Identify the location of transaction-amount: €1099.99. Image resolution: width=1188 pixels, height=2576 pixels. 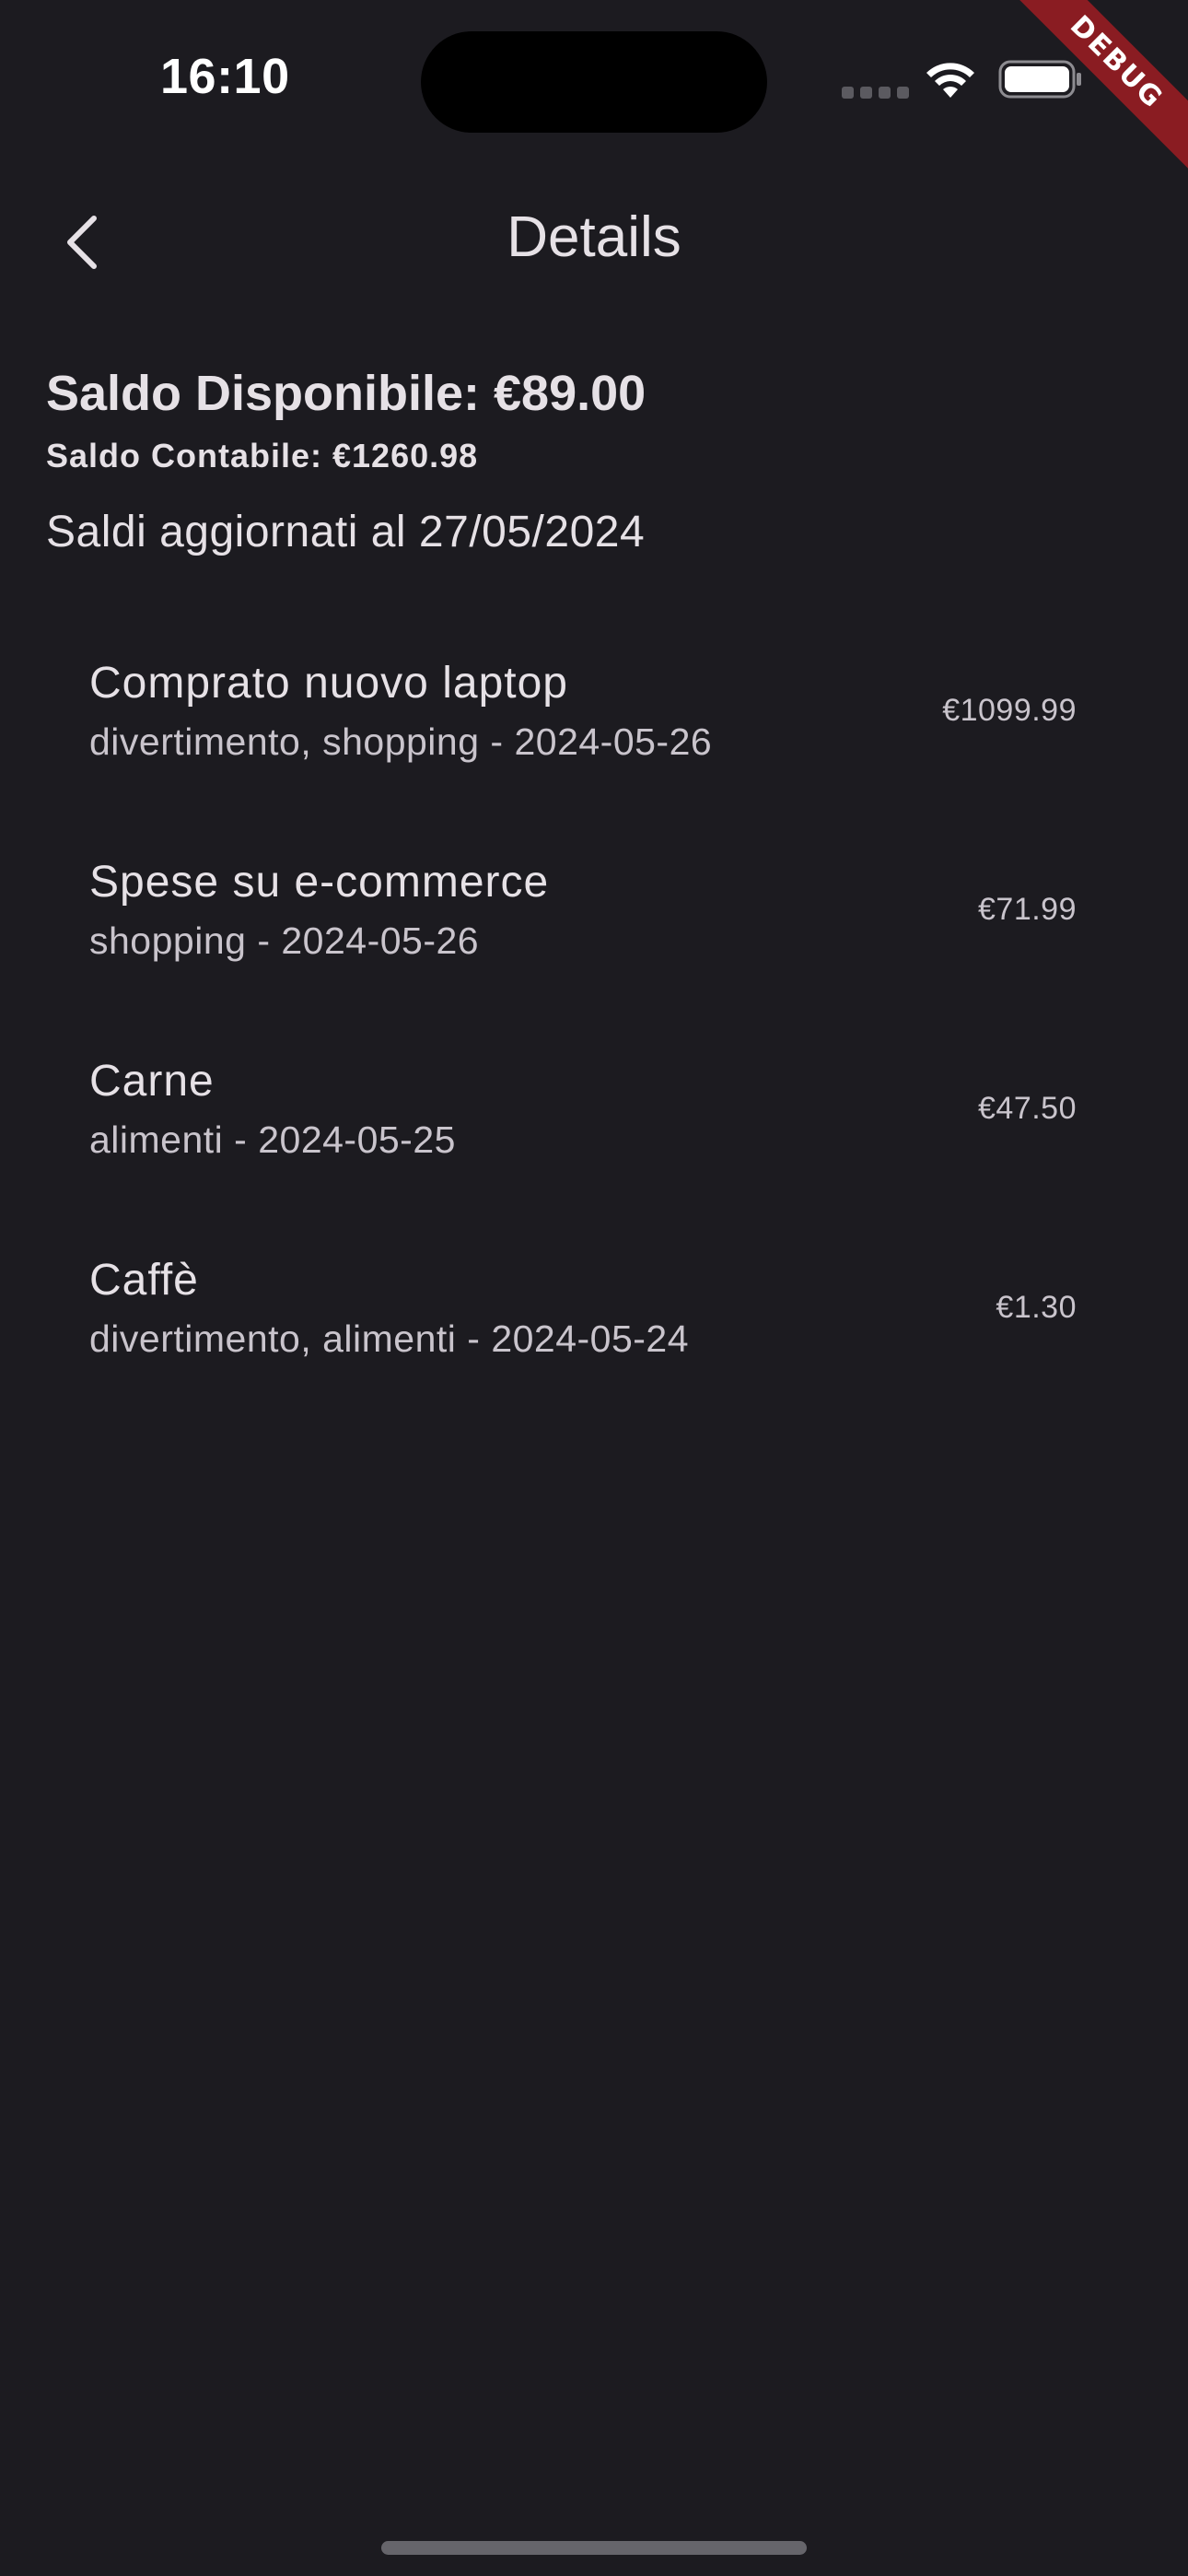
(1010, 710).